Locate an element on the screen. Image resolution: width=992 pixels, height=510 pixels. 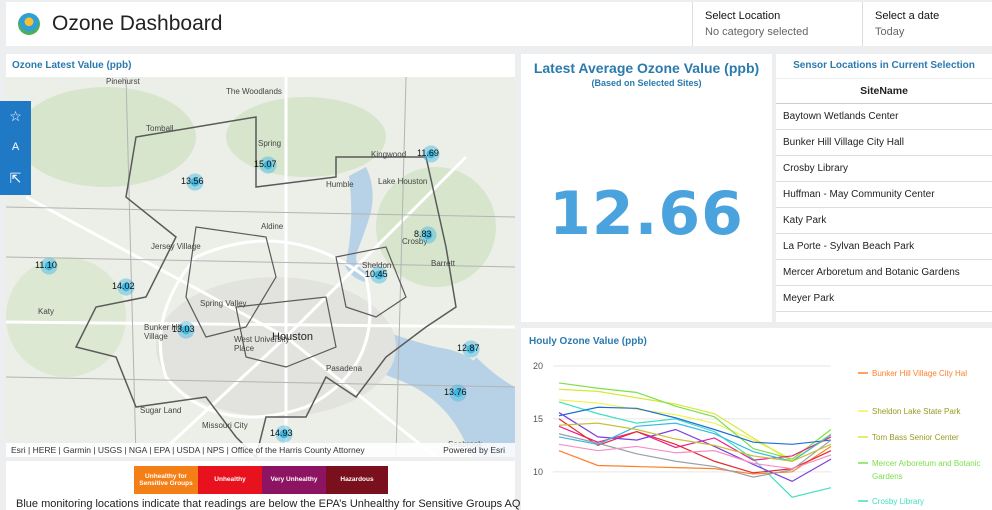
sensor-marker: 13.76 is located at coordinates (456, 393).